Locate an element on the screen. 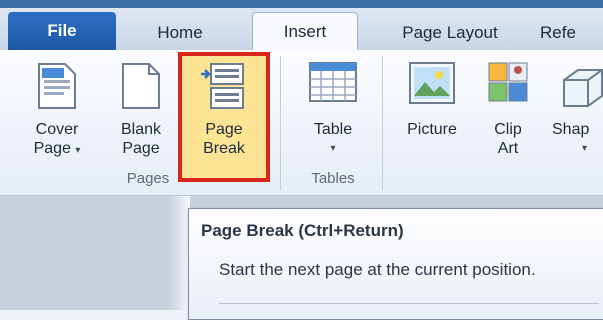 The height and width of the screenshot is (320, 603). tab-insert: Insert is located at coordinates (305, 32).